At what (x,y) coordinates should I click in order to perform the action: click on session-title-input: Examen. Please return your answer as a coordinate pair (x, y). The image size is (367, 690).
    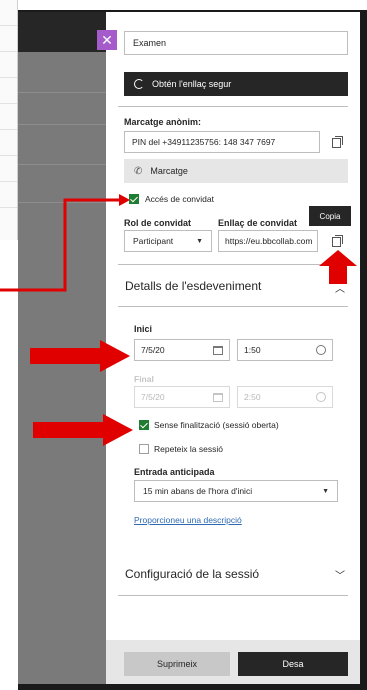
    Looking at the image, I should click on (236, 43).